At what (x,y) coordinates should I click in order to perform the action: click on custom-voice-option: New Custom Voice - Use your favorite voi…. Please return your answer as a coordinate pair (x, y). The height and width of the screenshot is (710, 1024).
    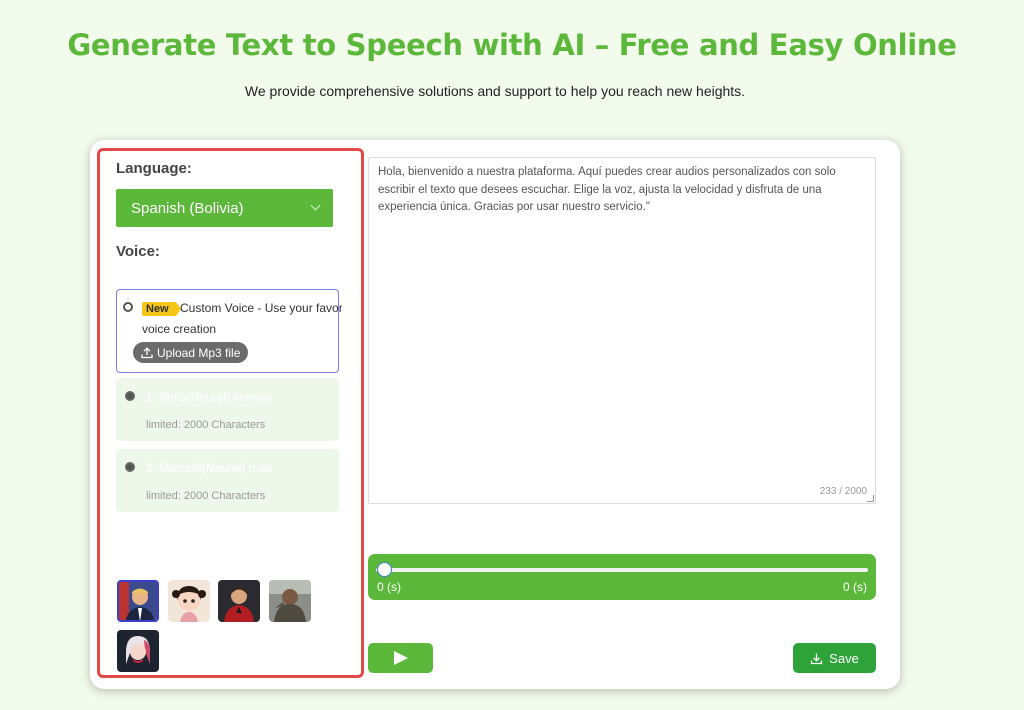
    Looking at the image, I should click on (229, 331).